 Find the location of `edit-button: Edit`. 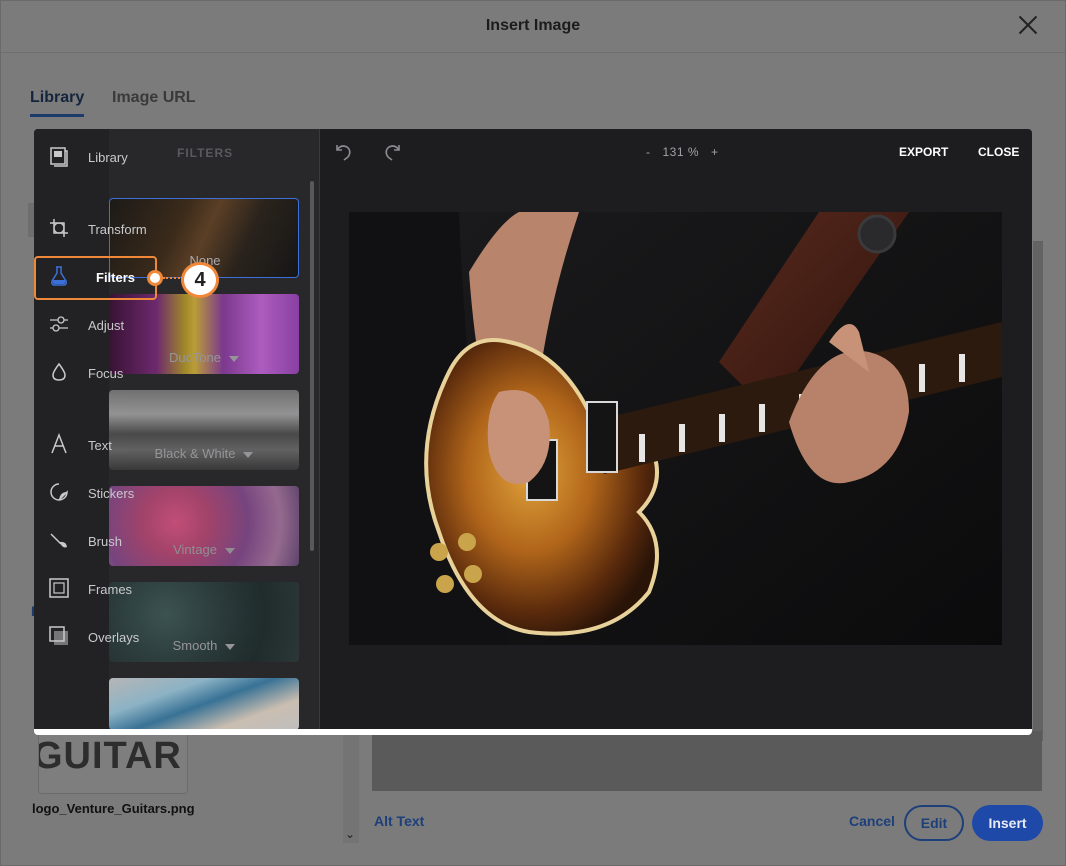

edit-button: Edit is located at coordinates (934, 823).